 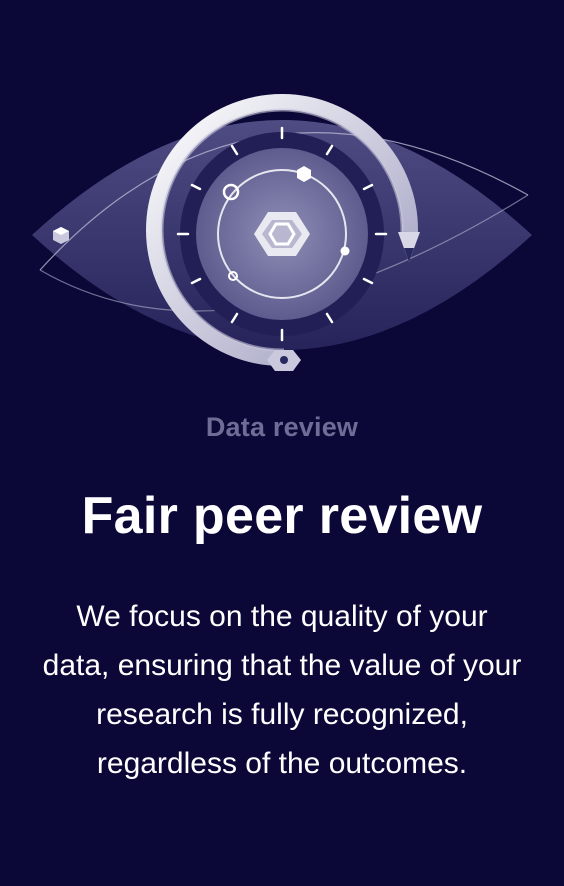 What do you see at coordinates (345, 251) in the screenshot?
I see `node-filled` at bounding box center [345, 251].